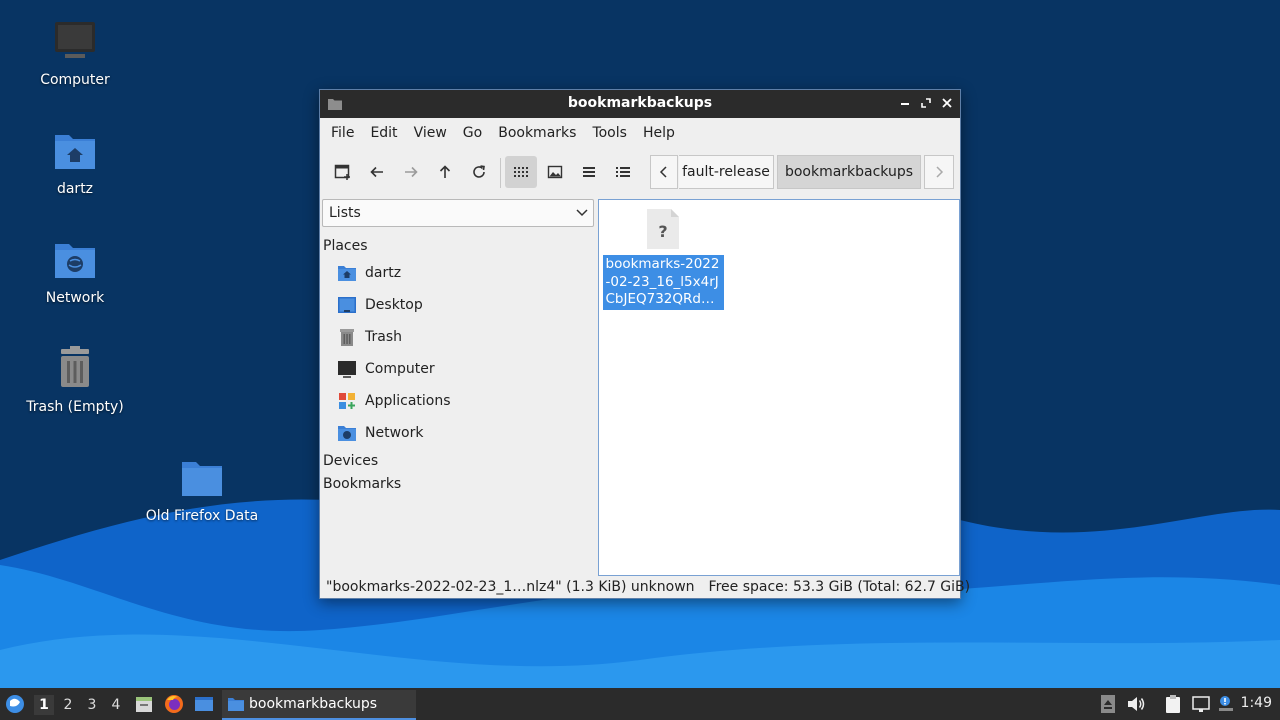  I want to click on eject-icon, so click(1108, 704).